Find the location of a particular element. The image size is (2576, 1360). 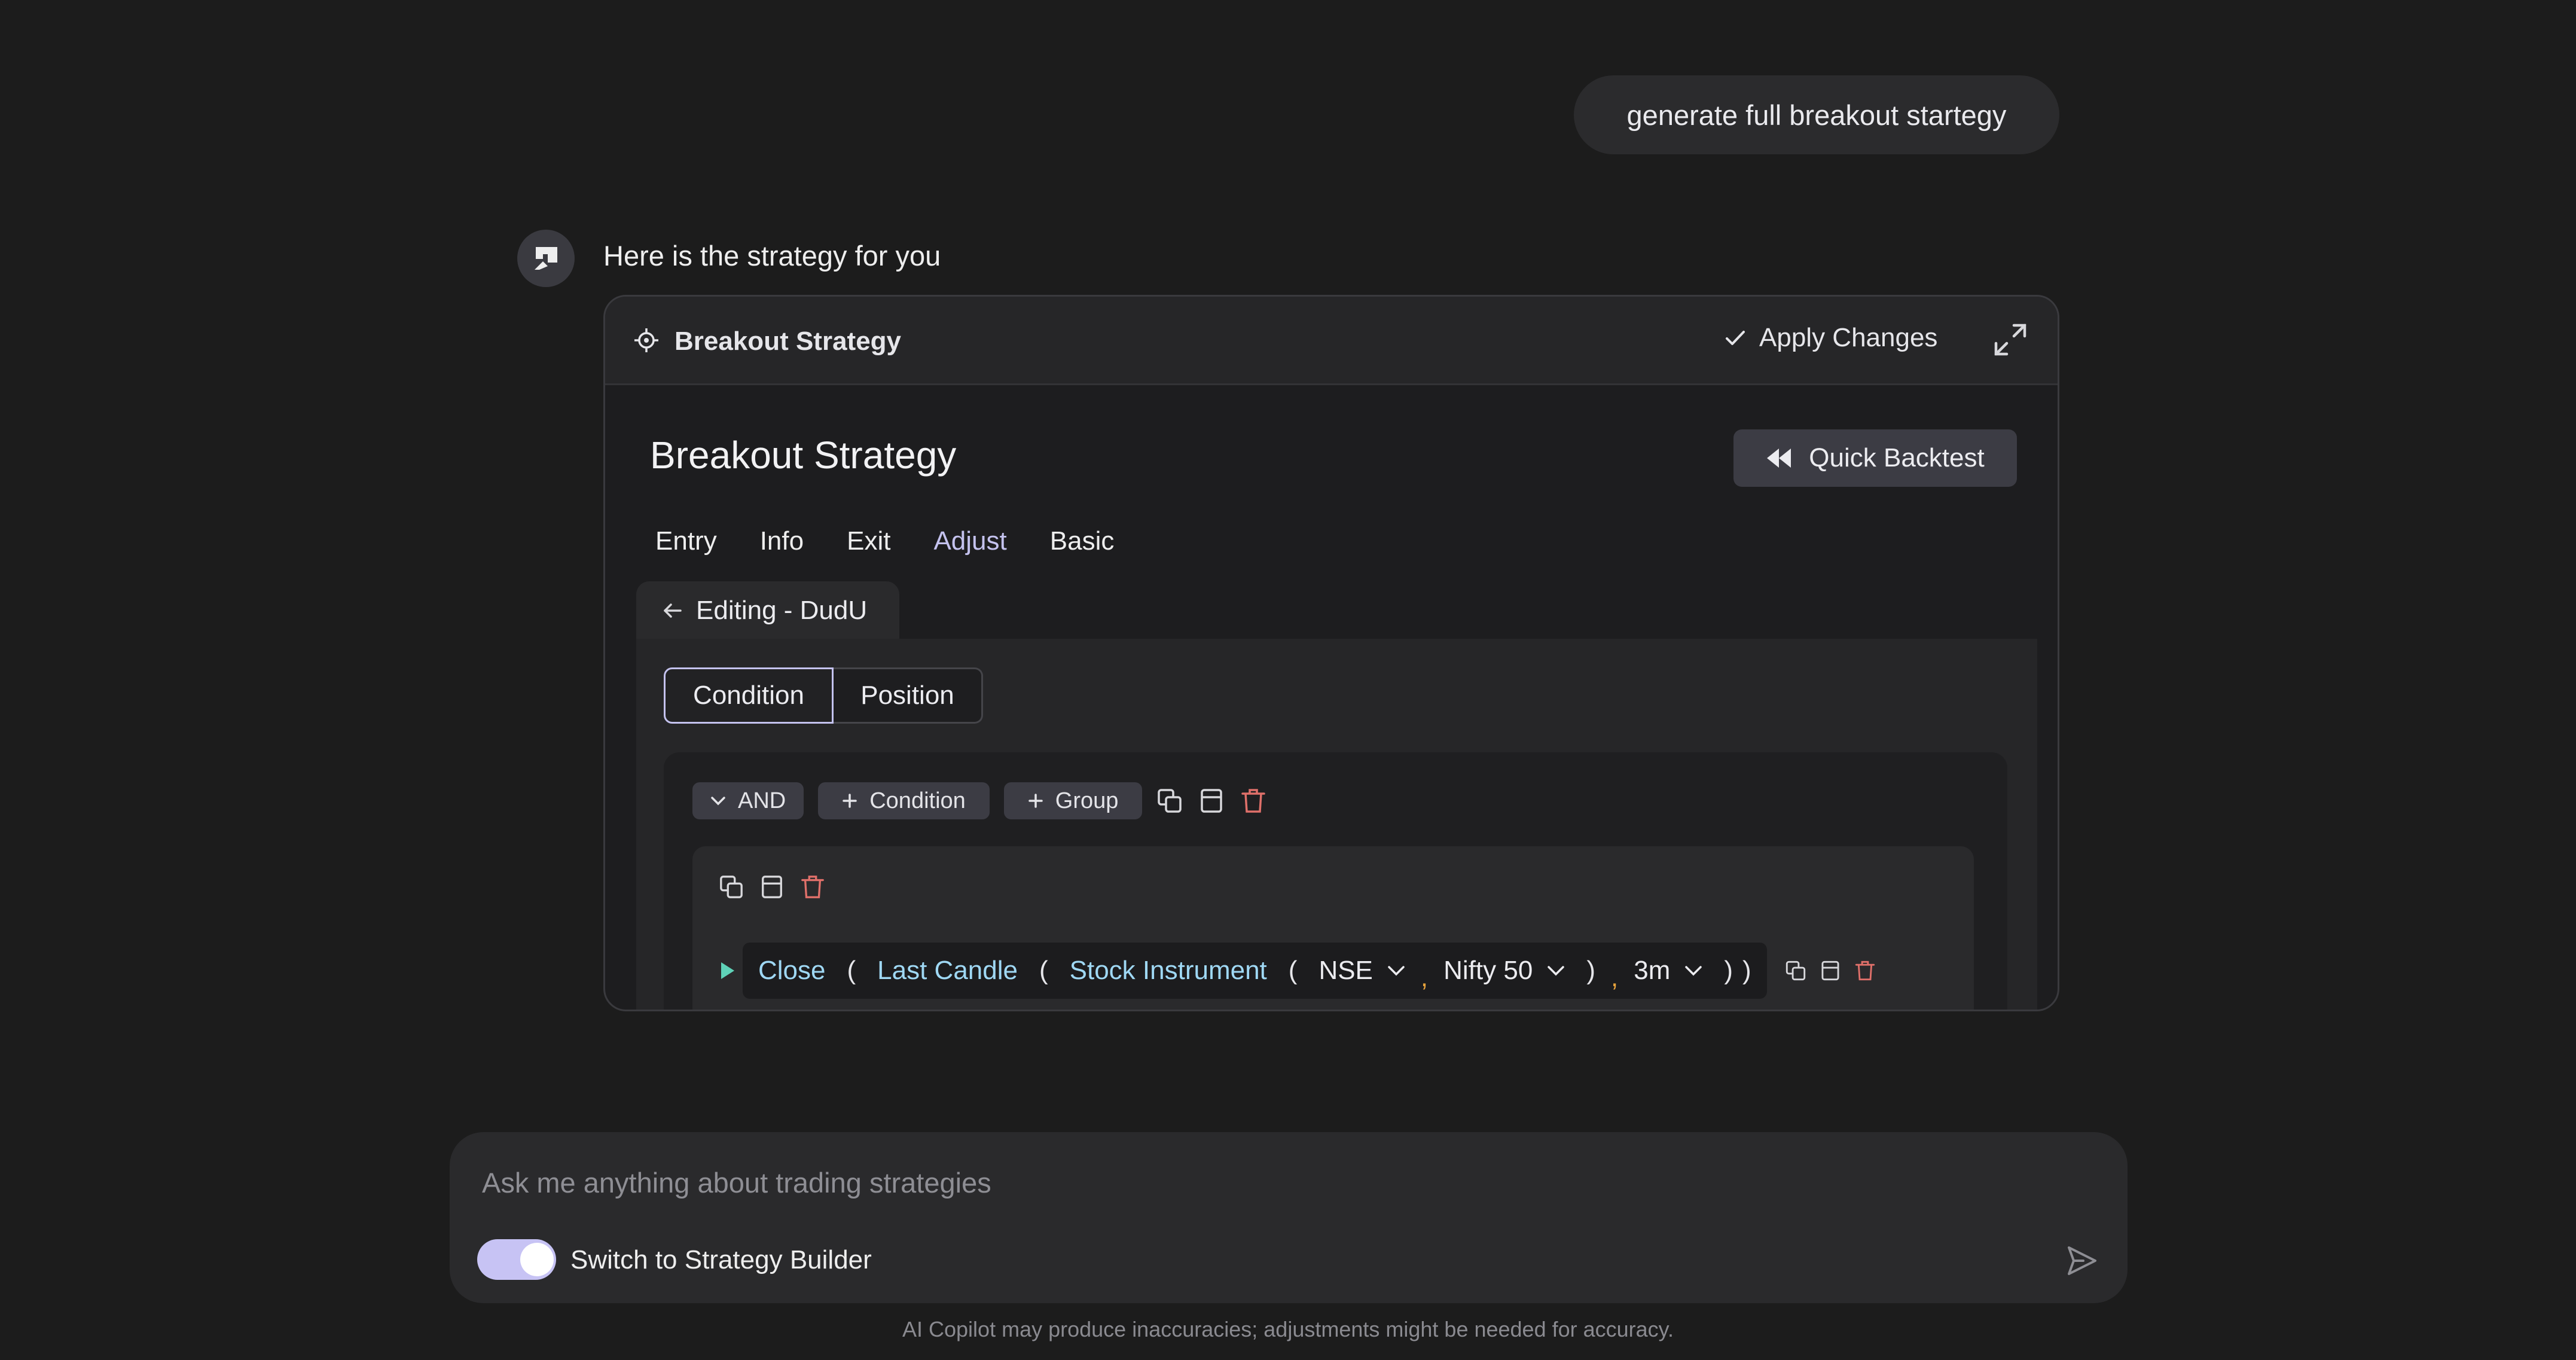

timeframe-dropdown: 3m is located at coordinates (1668, 971).